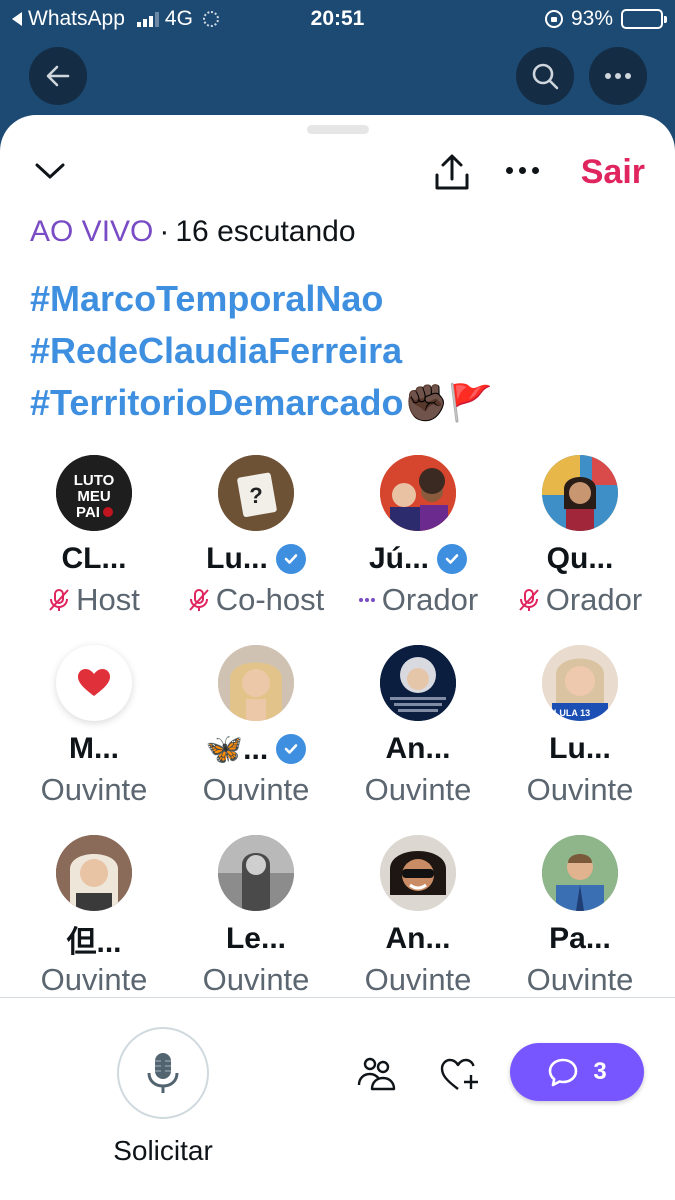 The height and width of the screenshot is (1200, 675). I want to click on svg-text: LUTO, so click(94, 480).